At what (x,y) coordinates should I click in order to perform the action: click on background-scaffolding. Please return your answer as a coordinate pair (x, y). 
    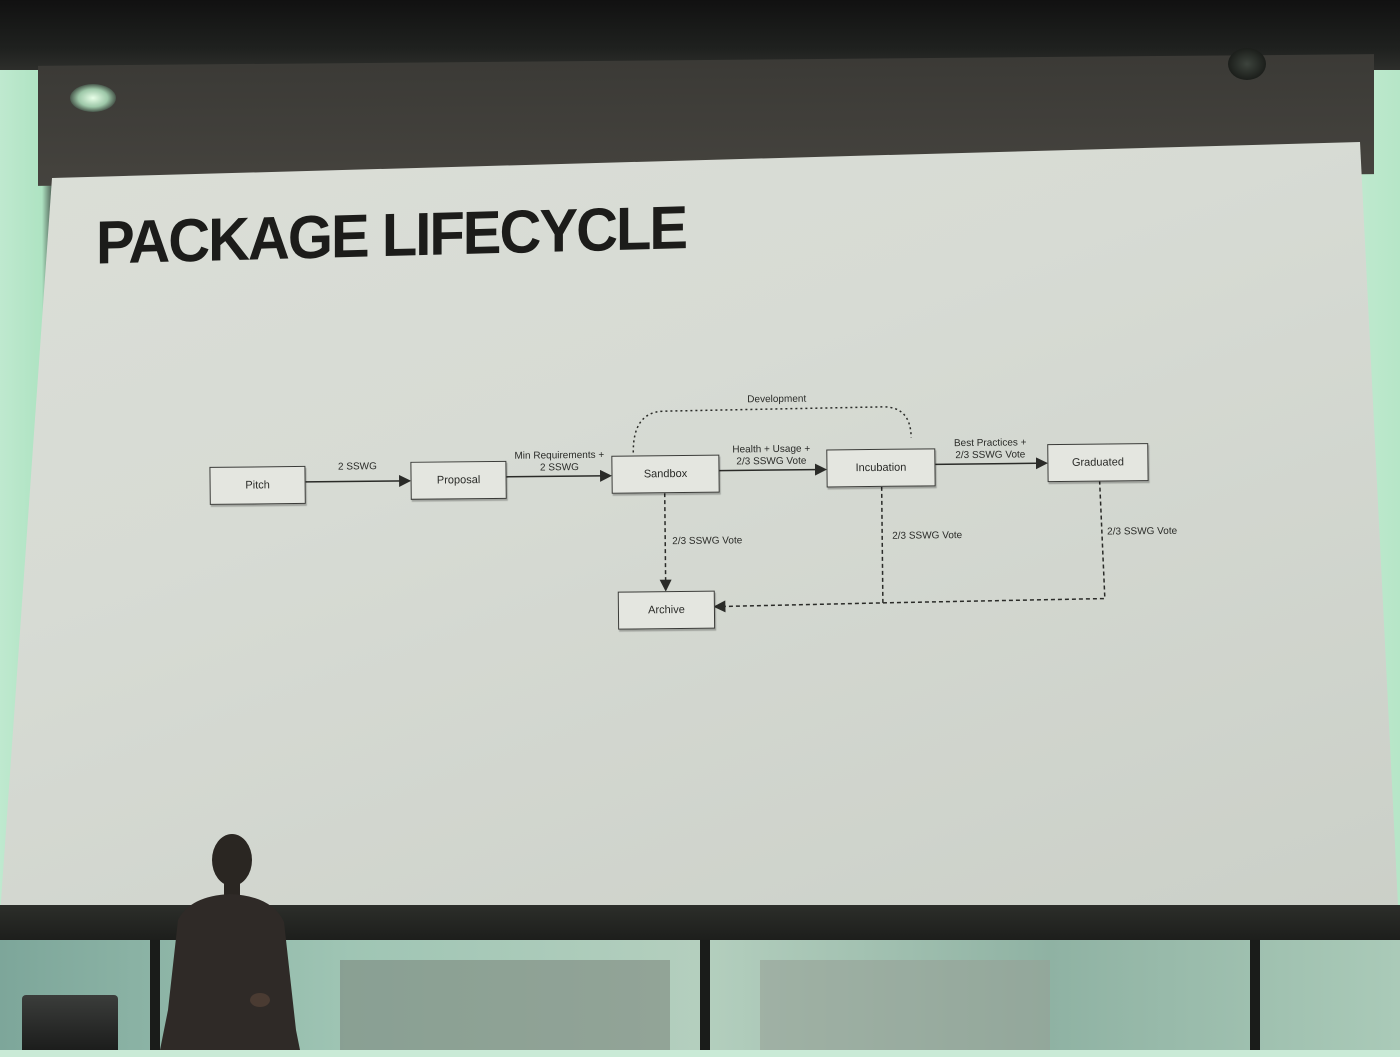
    Looking at the image, I should click on (905, 1005).